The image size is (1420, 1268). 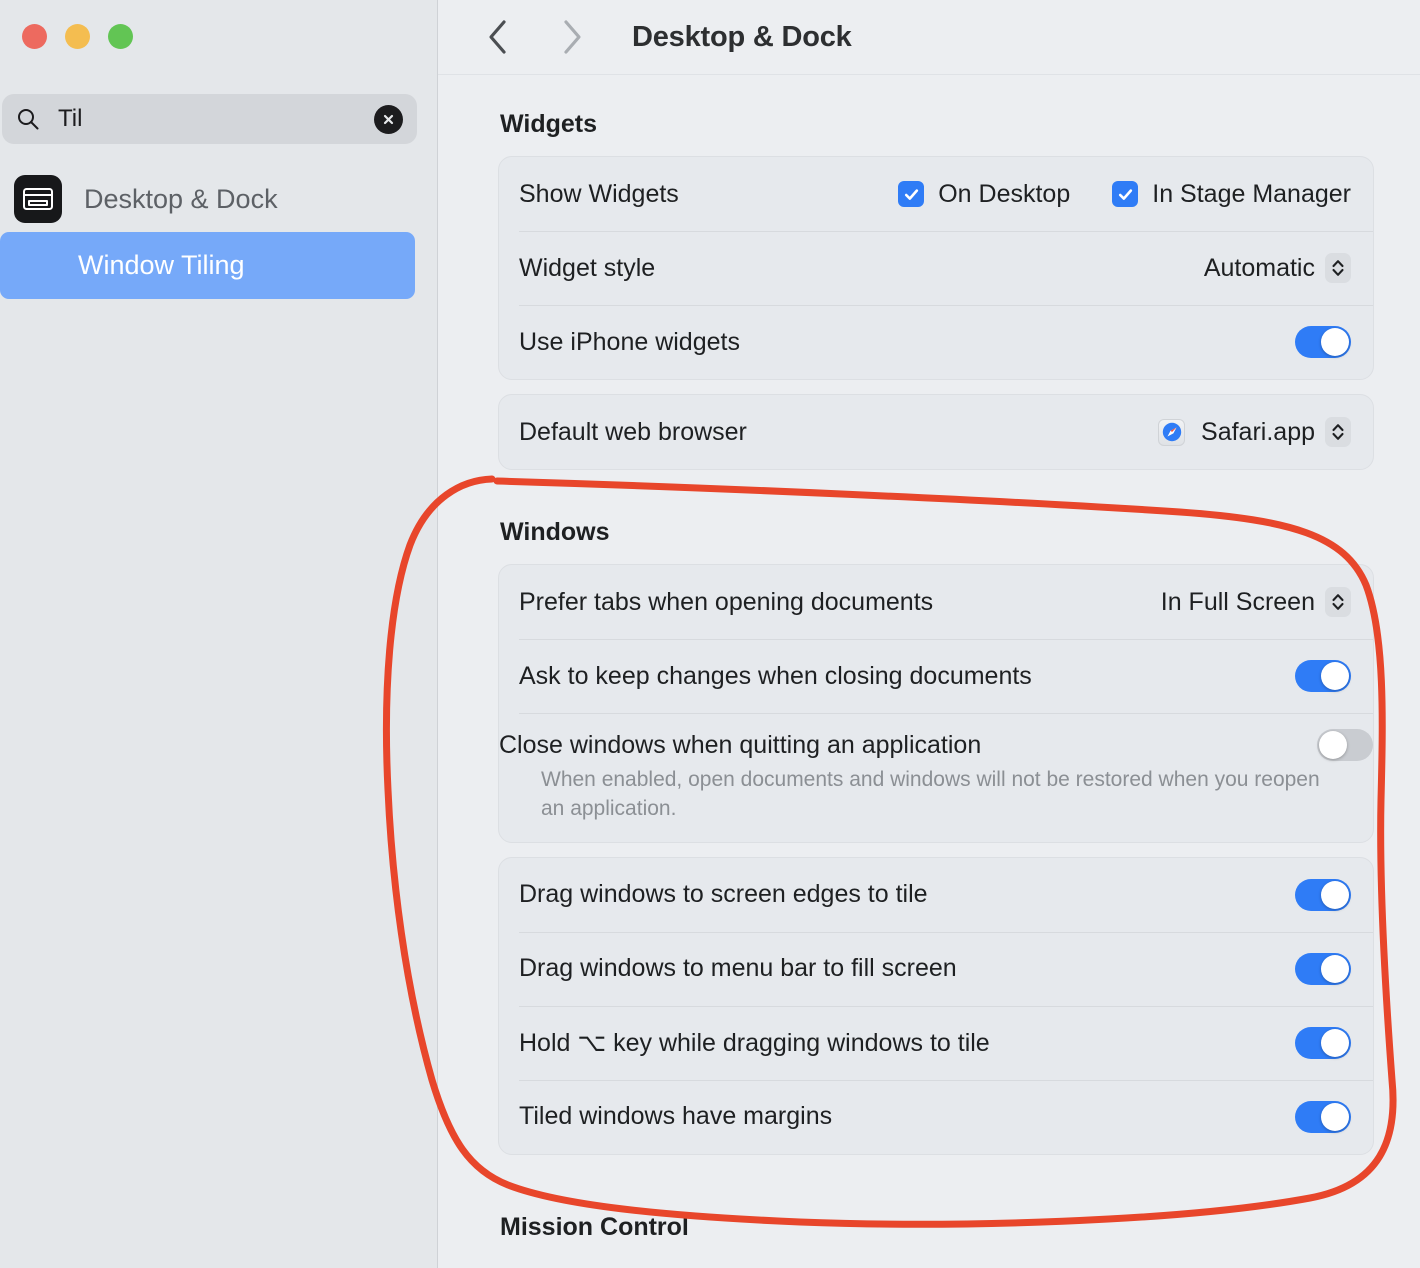 I want to click on row-label: Use iPhone widgets, so click(x=629, y=341).